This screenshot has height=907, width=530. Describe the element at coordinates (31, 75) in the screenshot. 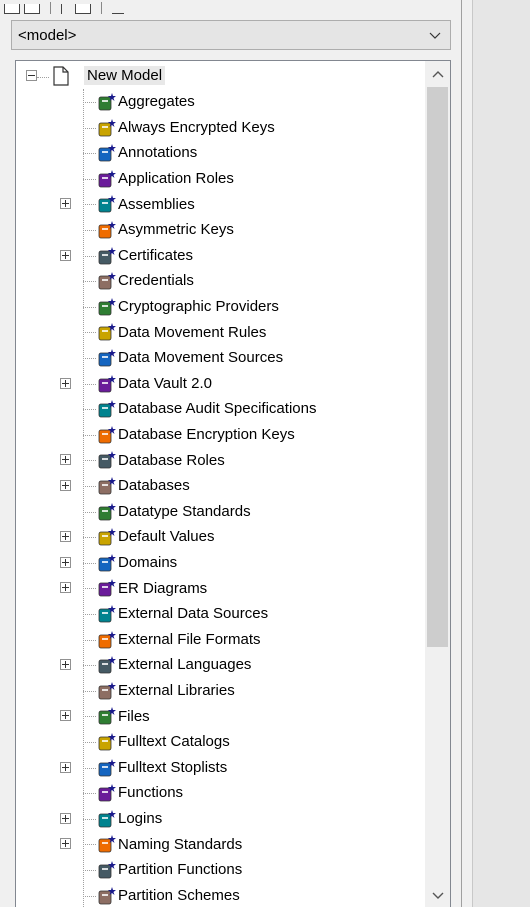

I see `collapse-toggle` at that location.